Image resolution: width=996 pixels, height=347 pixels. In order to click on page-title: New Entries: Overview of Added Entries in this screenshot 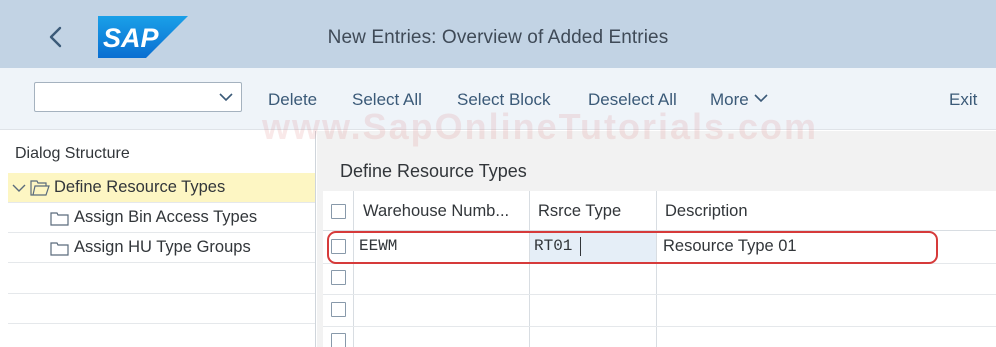, I will do `click(498, 37)`.